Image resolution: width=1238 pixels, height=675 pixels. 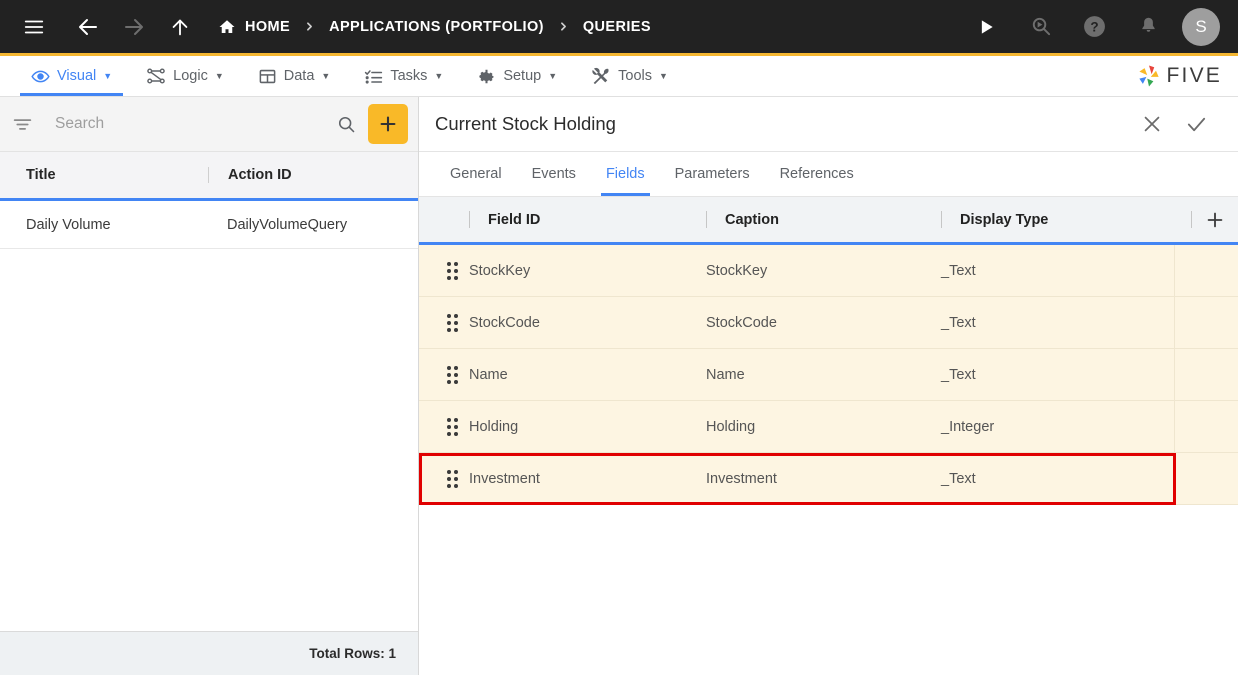 I want to click on breadcrumb-home: HOME, so click(x=254, y=27).